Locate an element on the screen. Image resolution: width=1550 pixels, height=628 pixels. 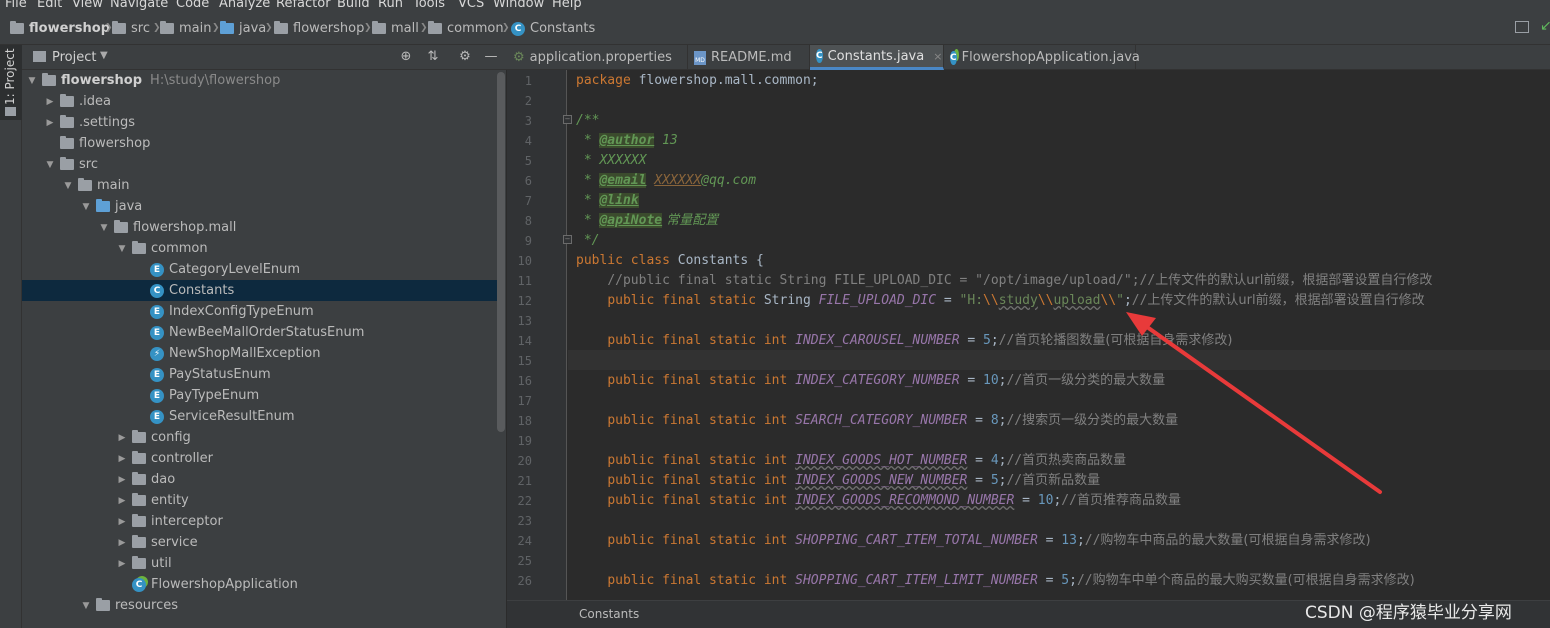
gear-icon: ⚙ is located at coordinates (465, 56).